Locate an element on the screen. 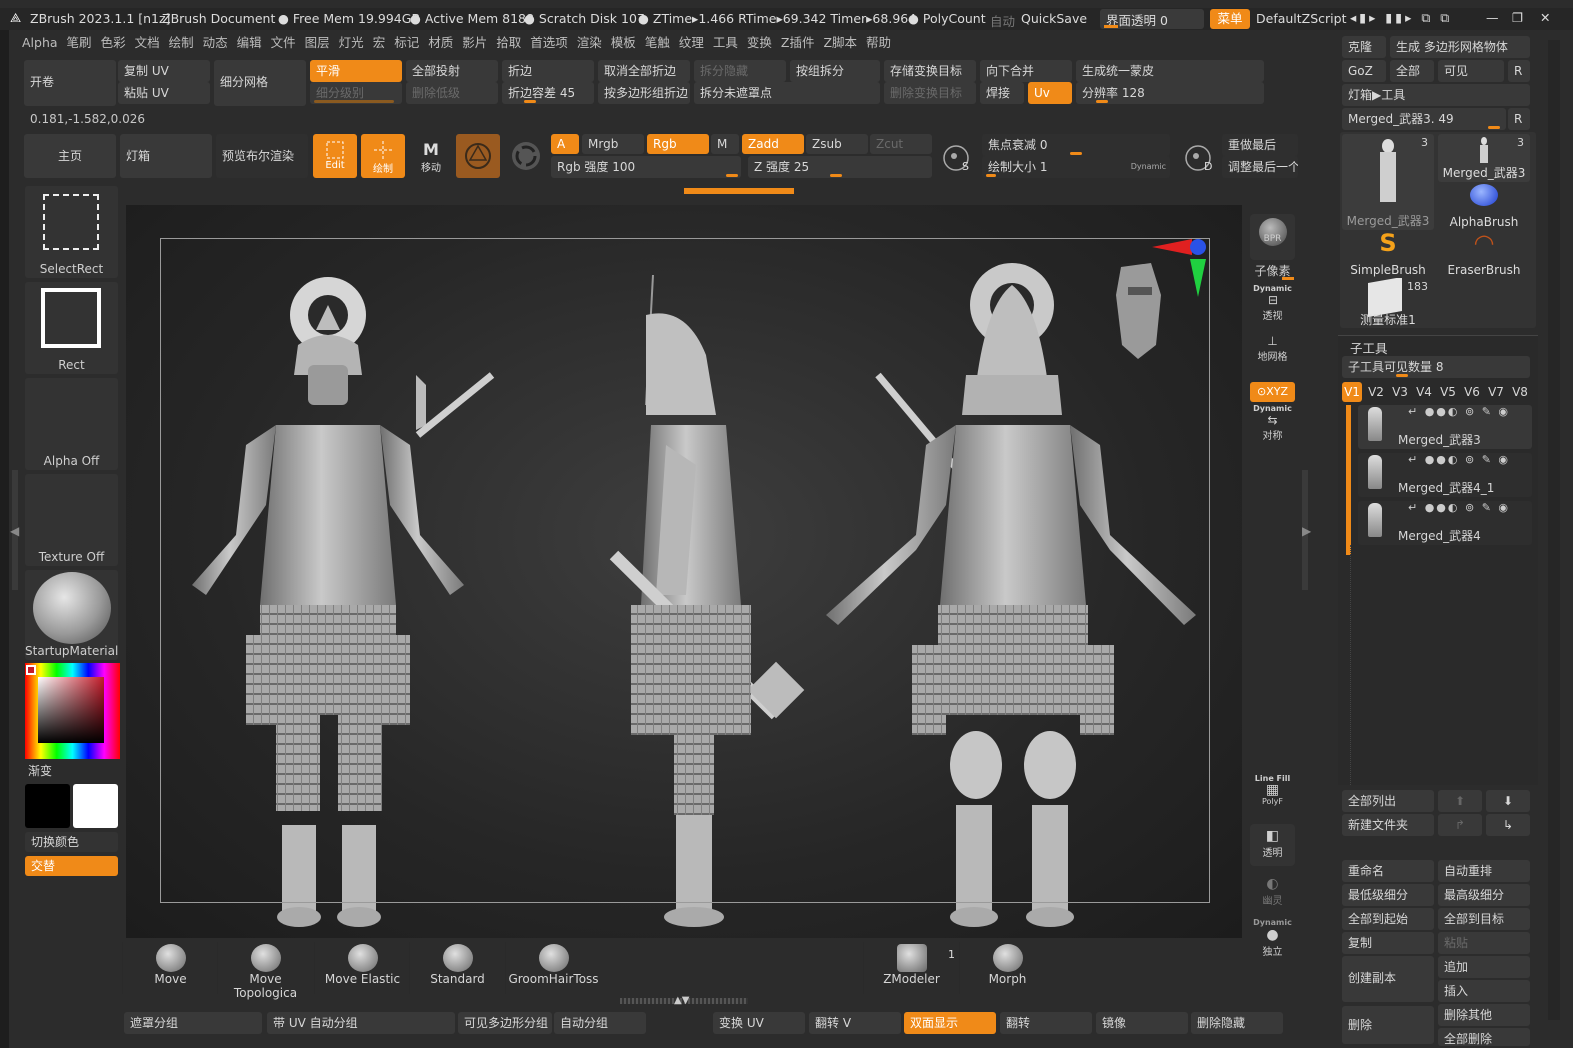 The width and height of the screenshot is (1573, 1048). layout-icons: ◂▮▸ ▮▮▸ ⧉ ⧉ is located at coordinates (1401, 18).